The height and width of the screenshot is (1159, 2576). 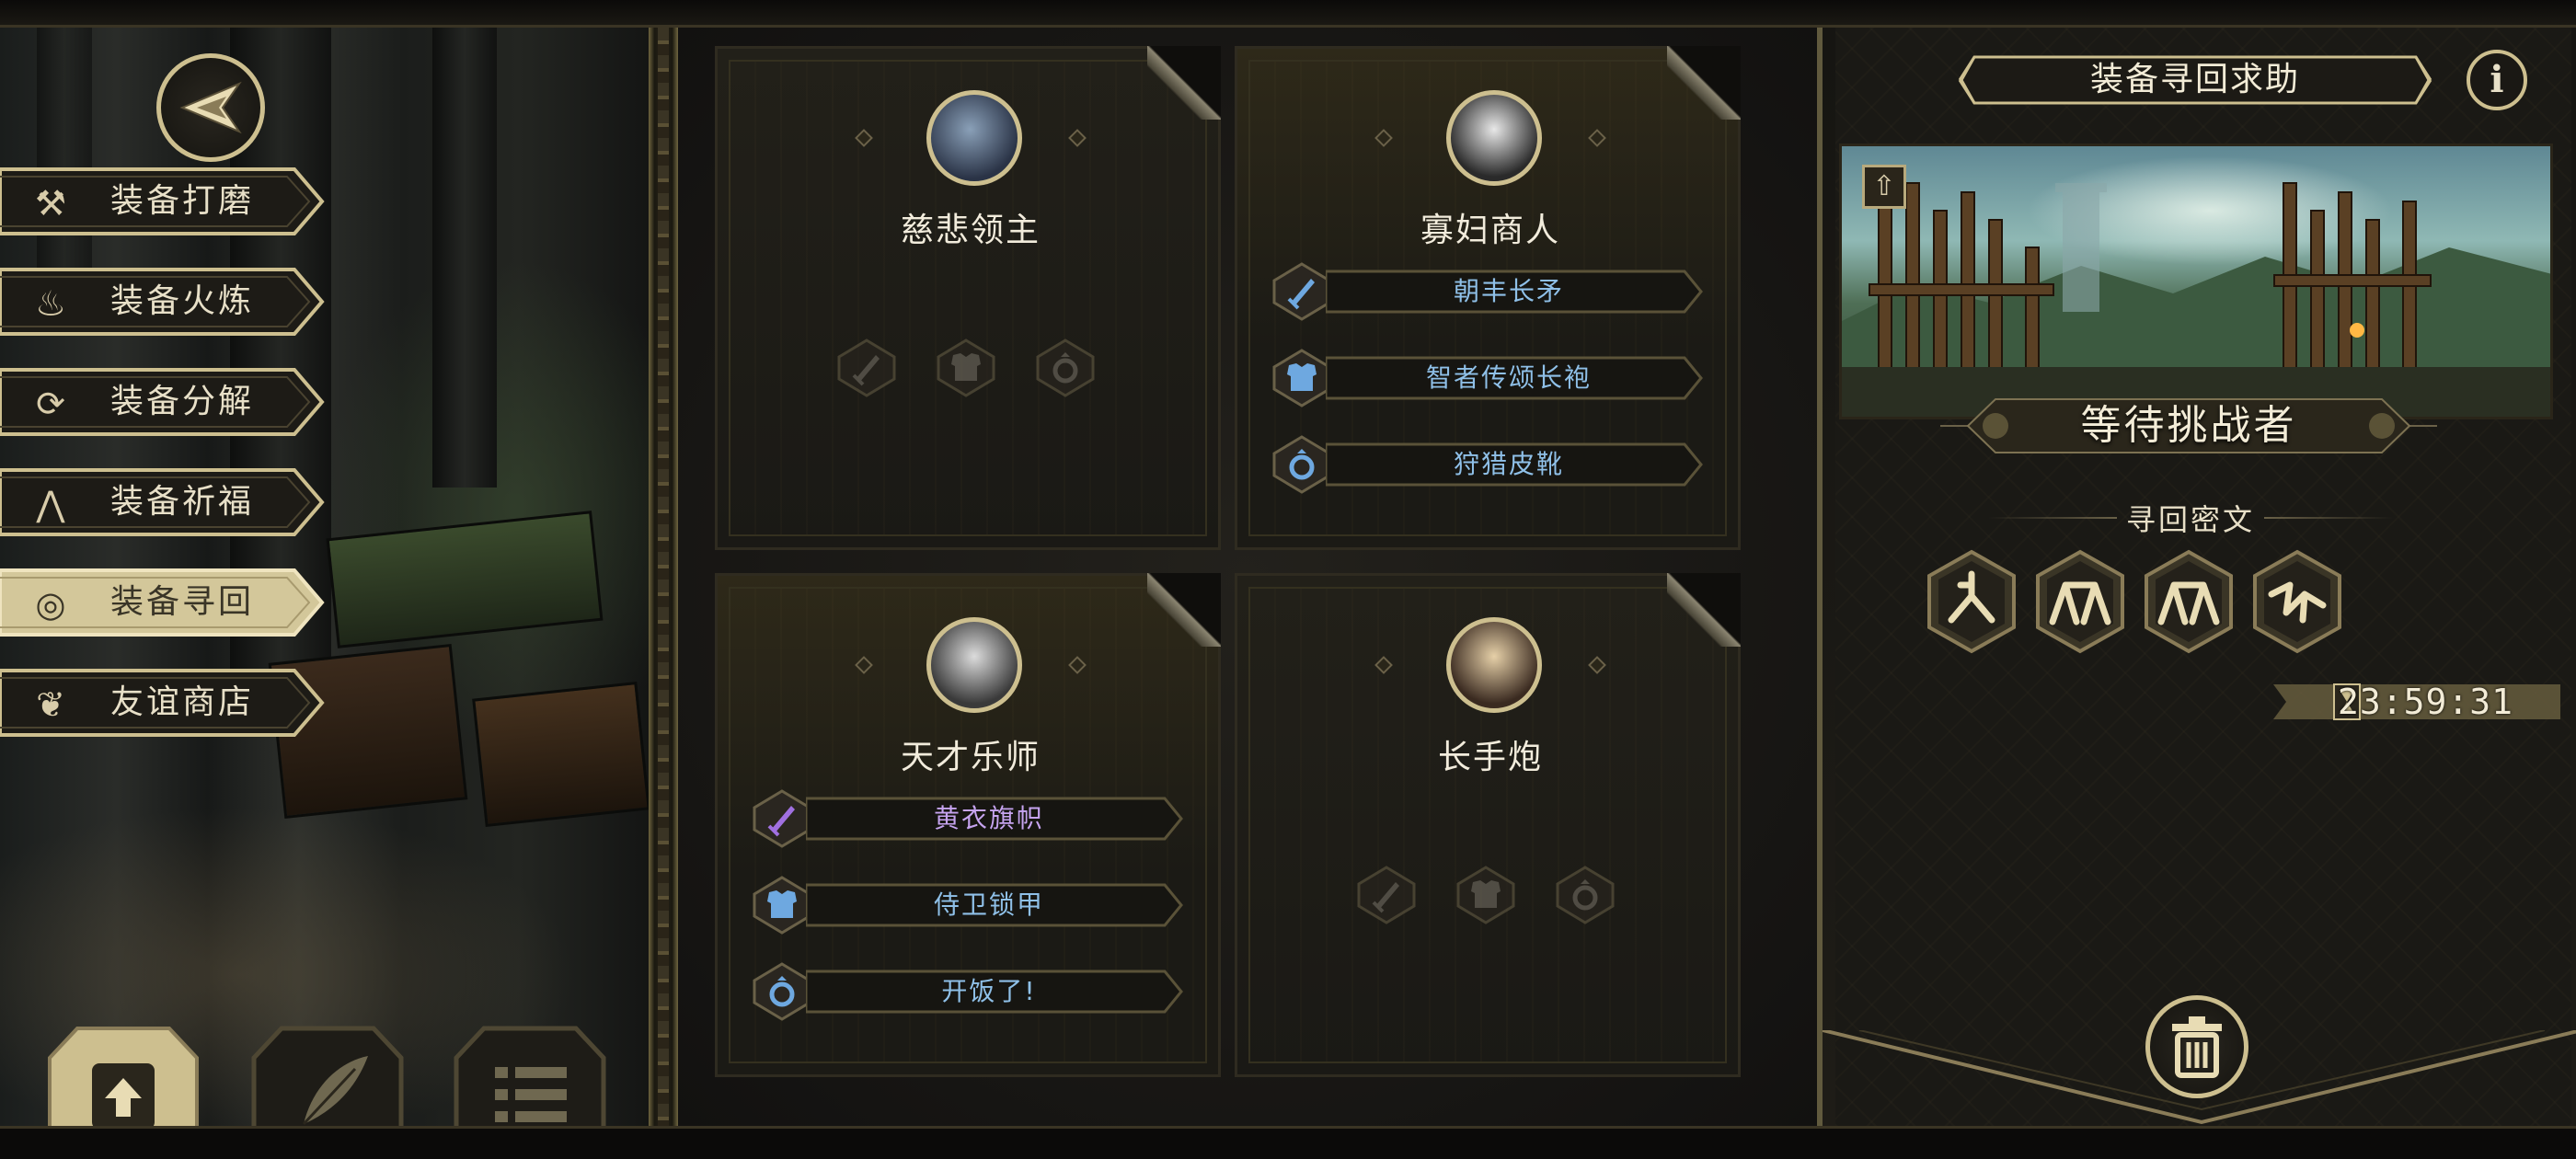 What do you see at coordinates (50, 504) in the screenshot?
I see `pray-hands-icon: ⋀` at bounding box center [50, 504].